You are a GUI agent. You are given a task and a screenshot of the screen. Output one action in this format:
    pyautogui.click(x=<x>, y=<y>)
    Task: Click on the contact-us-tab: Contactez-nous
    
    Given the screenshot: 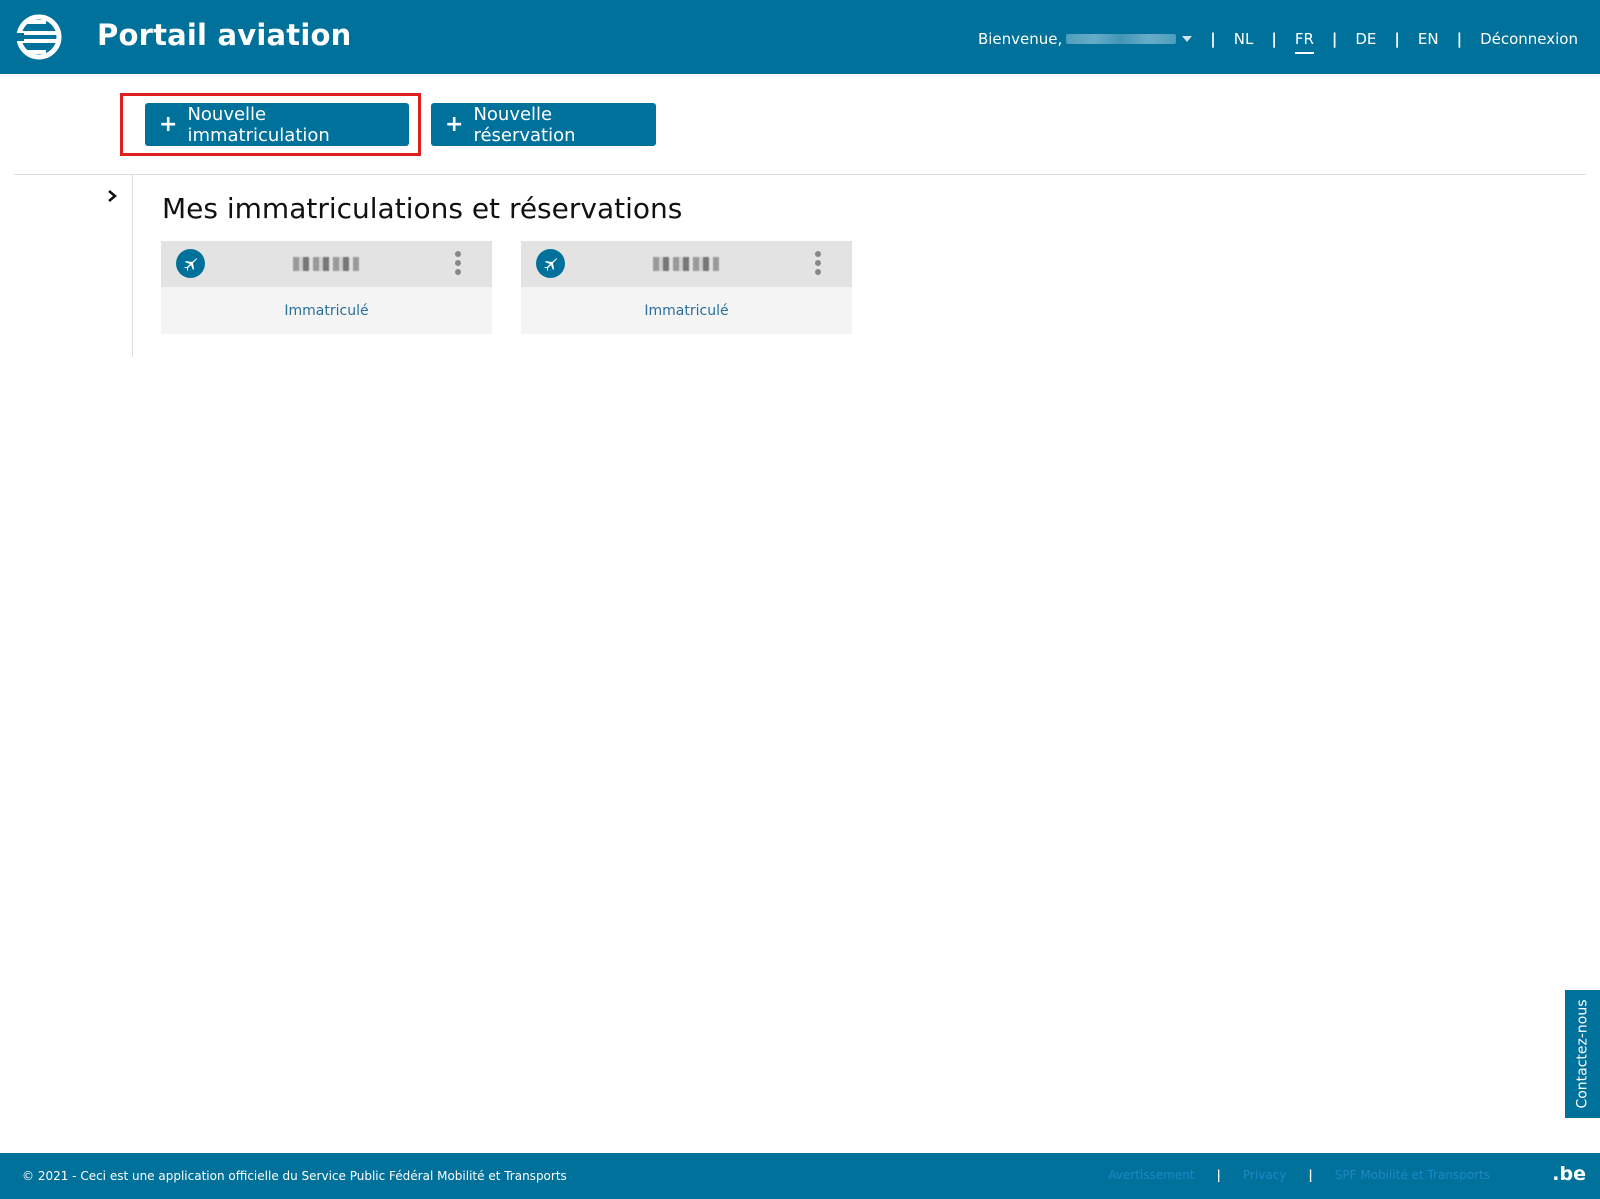 What is the action you would take?
    pyautogui.click(x=1582, y=1054)
    